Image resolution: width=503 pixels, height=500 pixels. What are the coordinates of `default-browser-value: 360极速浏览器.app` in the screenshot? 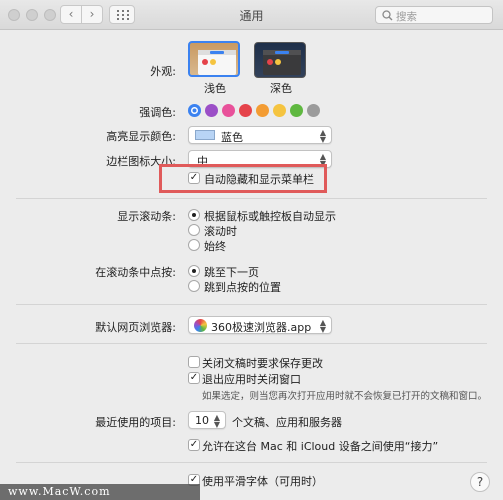 It's located at (261, 327).